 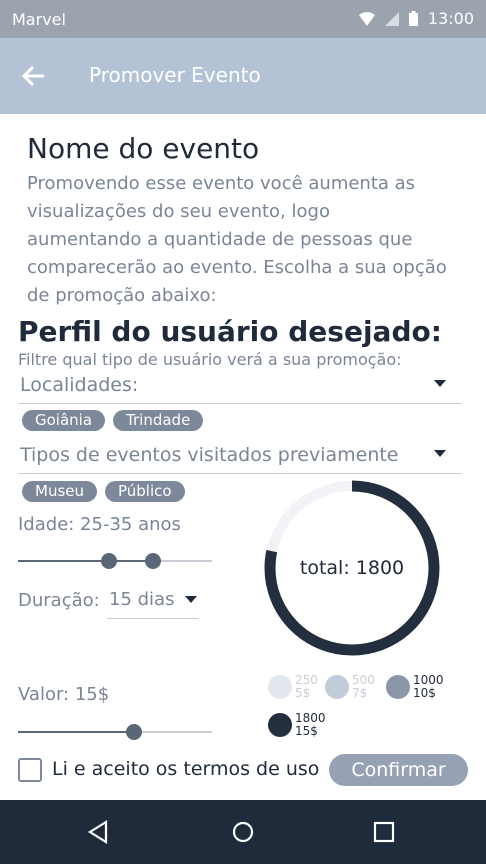 What do you see at coordinates (145, 491) in the screenshot?
I see `event-type-chip: Público` at bounding box center [145, 491].